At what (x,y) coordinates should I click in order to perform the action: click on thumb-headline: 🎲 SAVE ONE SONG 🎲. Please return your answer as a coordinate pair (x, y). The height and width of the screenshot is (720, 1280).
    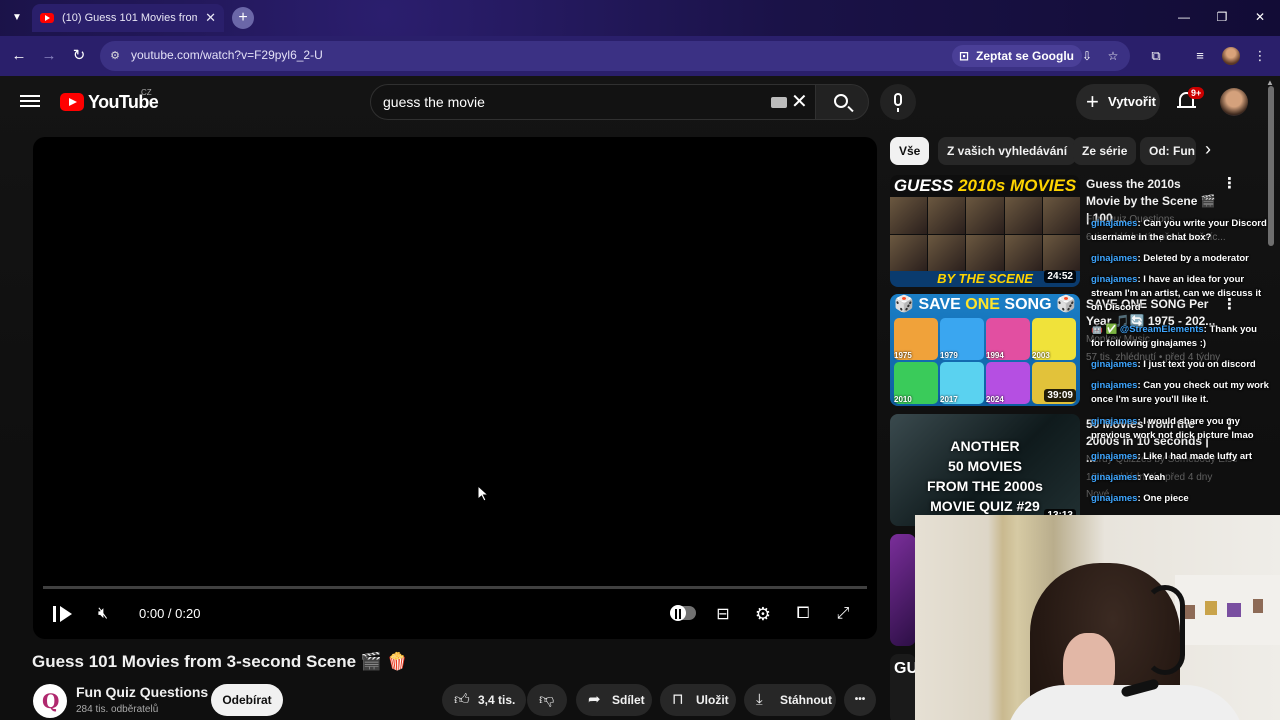
    Looking at the image, I should click on (985, 304).